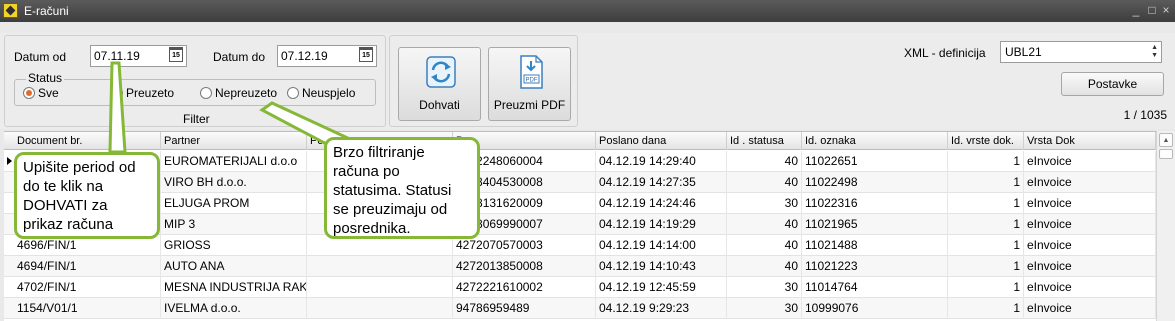 The height and width of the screenshot is (321, 1175). What do you see at coordinates (875, 182) in the screenshot?
I see `cell-oznaka: 11022498` at bounding box center [875, 182].